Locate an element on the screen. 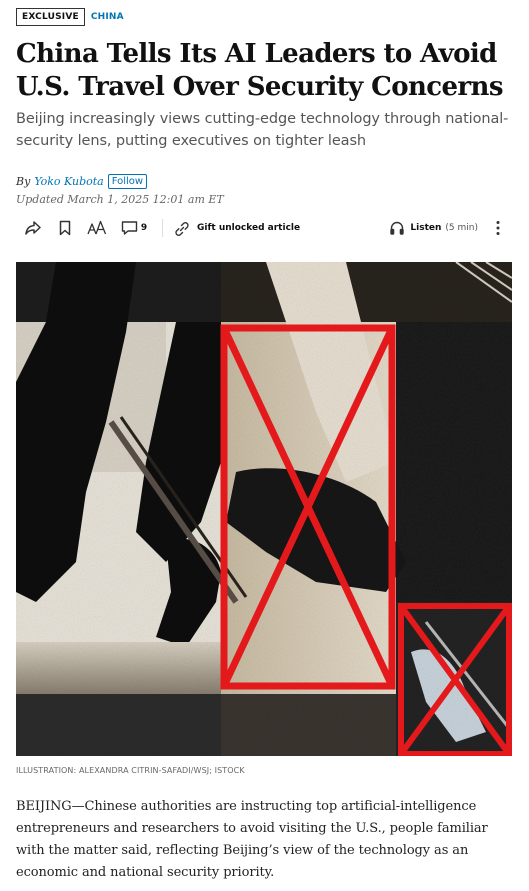  gift-article-button: Gift unlocked article is located at coordinates (236, 228).